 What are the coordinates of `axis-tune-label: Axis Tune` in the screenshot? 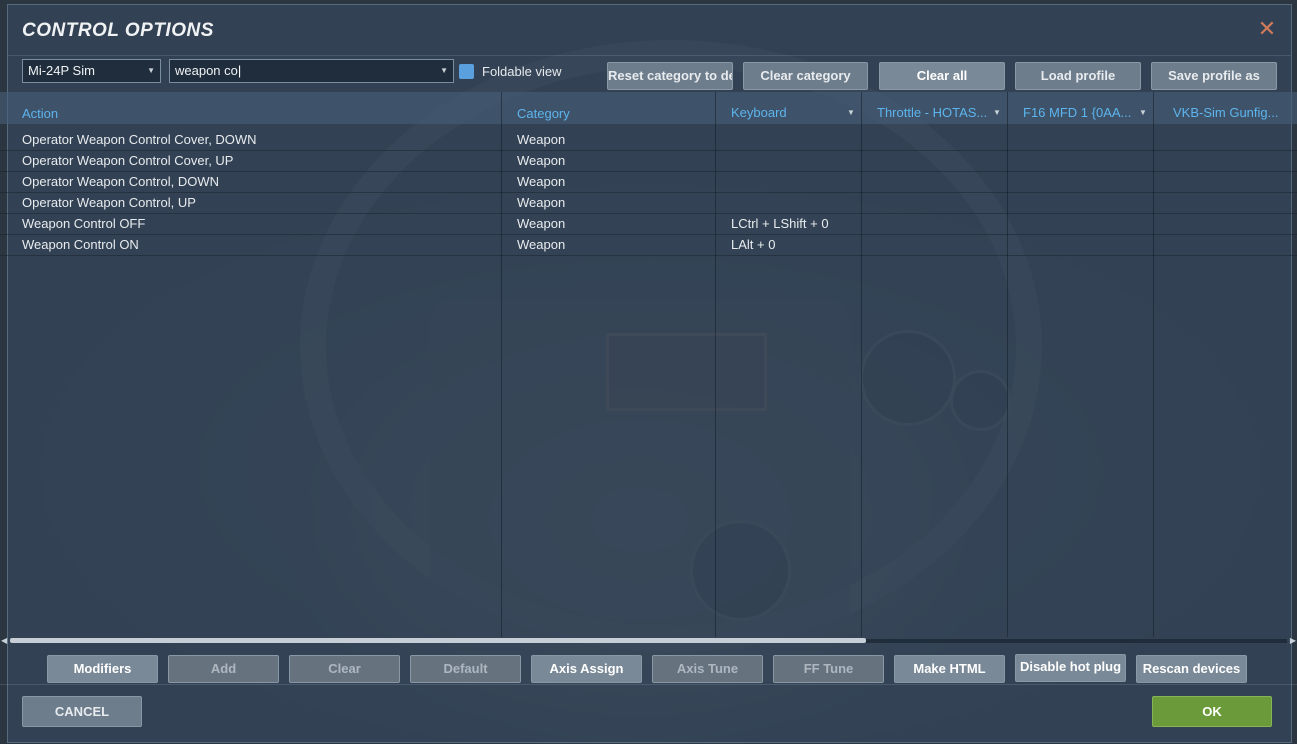 It's located at (707, 668).